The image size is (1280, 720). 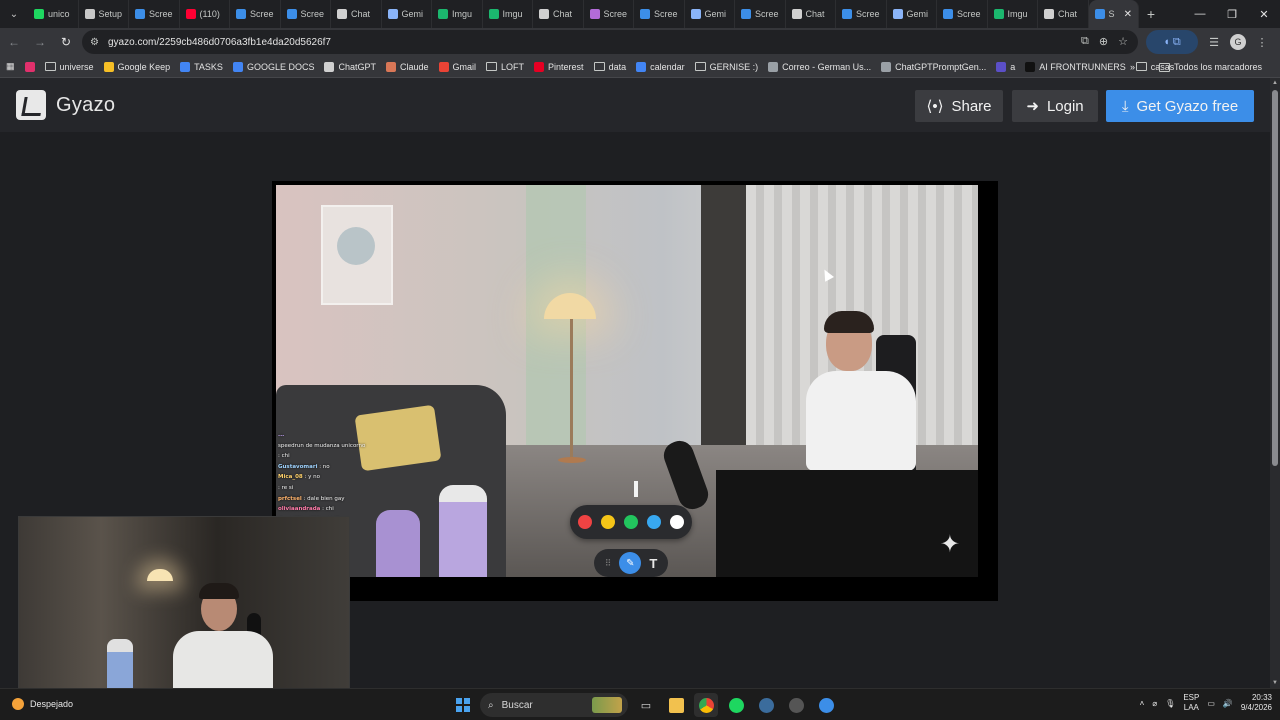 What do you see at coordinates (766, 705) in the screenshot?
I see `steam-icon` at bounding box center [766, 705].